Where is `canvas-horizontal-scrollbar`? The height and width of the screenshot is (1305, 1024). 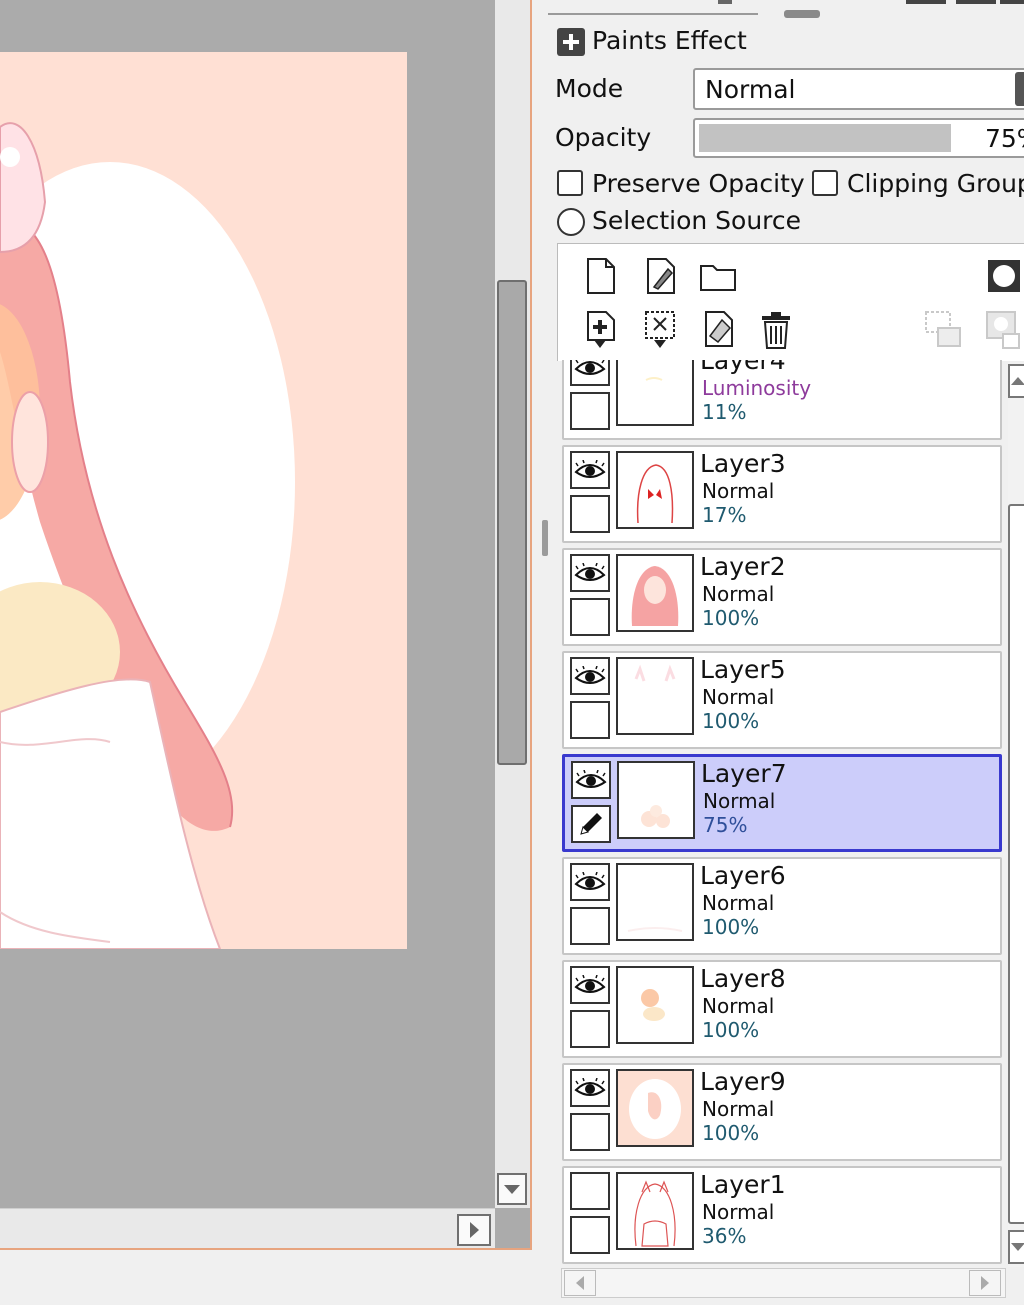 canvas-horizontal-scrollbar is located at coordinates (247, 1228).